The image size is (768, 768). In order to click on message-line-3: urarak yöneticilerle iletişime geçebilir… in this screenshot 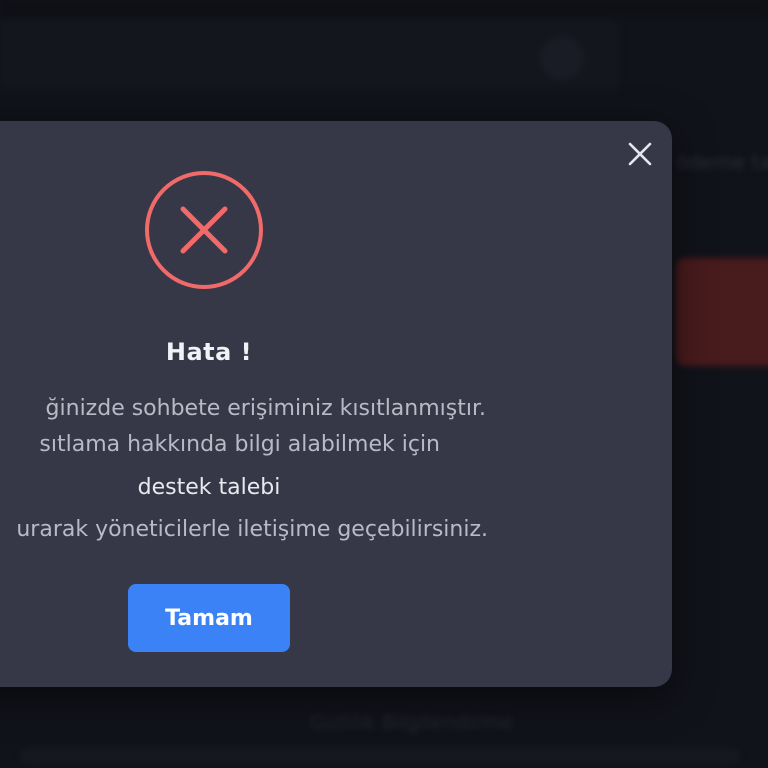, I will do `click(252, 529)`.